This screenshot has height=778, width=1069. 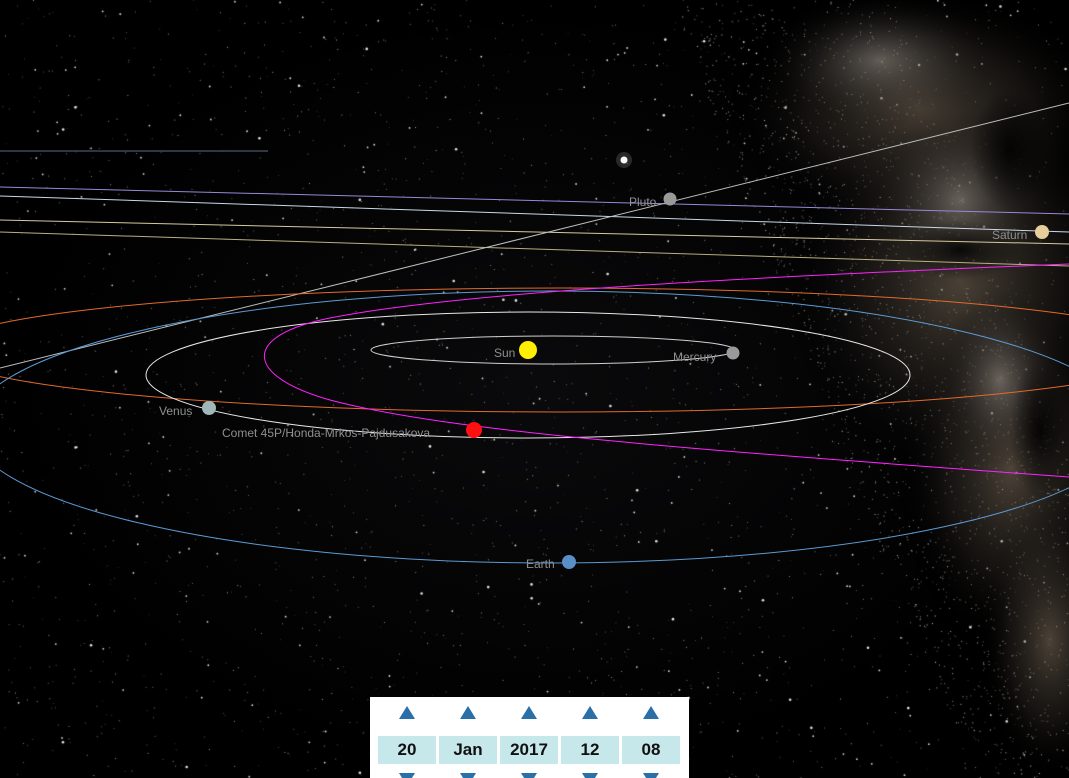 What do you see at coordinates (590, 712) in the screenshot?
I see `hour-up-arrow-icon` at bounding box center [590, 712].